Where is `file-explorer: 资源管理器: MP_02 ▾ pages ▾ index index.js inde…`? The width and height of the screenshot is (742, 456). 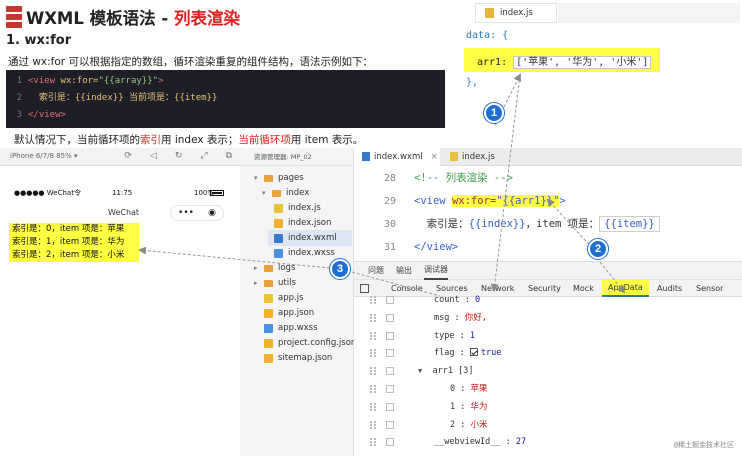
file-explorer: 资源管理器: MP_02 ▾ pages ▾ index index.js inde… is located at coordinates (298, 302).